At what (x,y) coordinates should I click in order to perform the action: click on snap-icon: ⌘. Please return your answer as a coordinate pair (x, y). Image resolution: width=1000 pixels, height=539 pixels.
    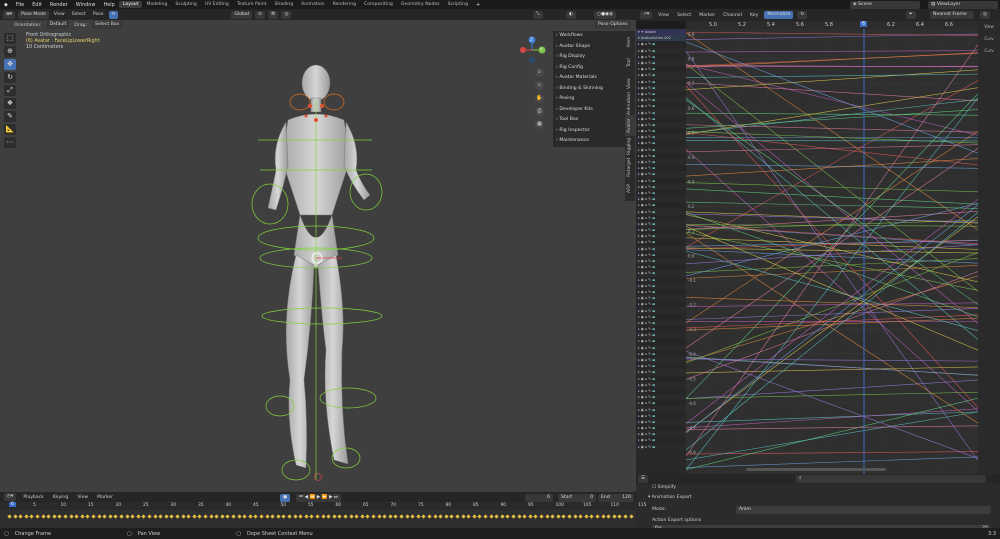
    Looking at the image, I should click on (273, 14).